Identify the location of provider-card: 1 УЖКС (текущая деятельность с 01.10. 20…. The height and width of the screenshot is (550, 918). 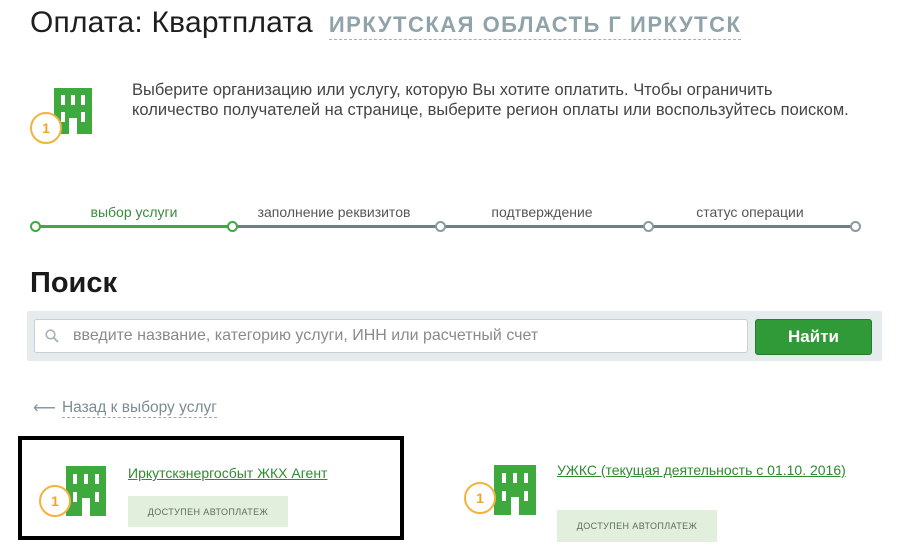
(640, 495).